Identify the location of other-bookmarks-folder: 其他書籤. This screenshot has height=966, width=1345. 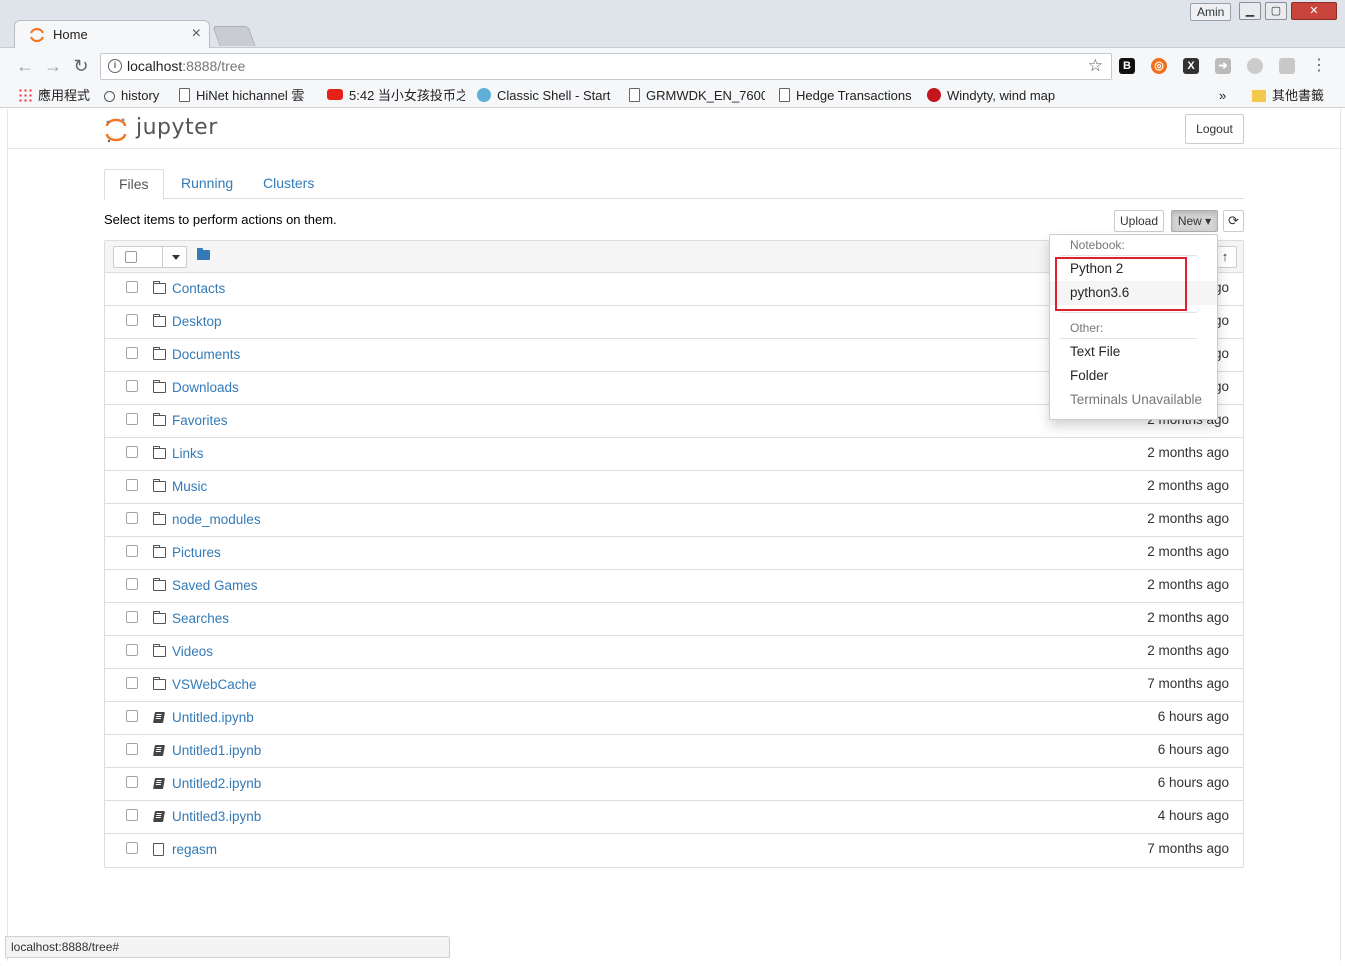
(1291, 96).